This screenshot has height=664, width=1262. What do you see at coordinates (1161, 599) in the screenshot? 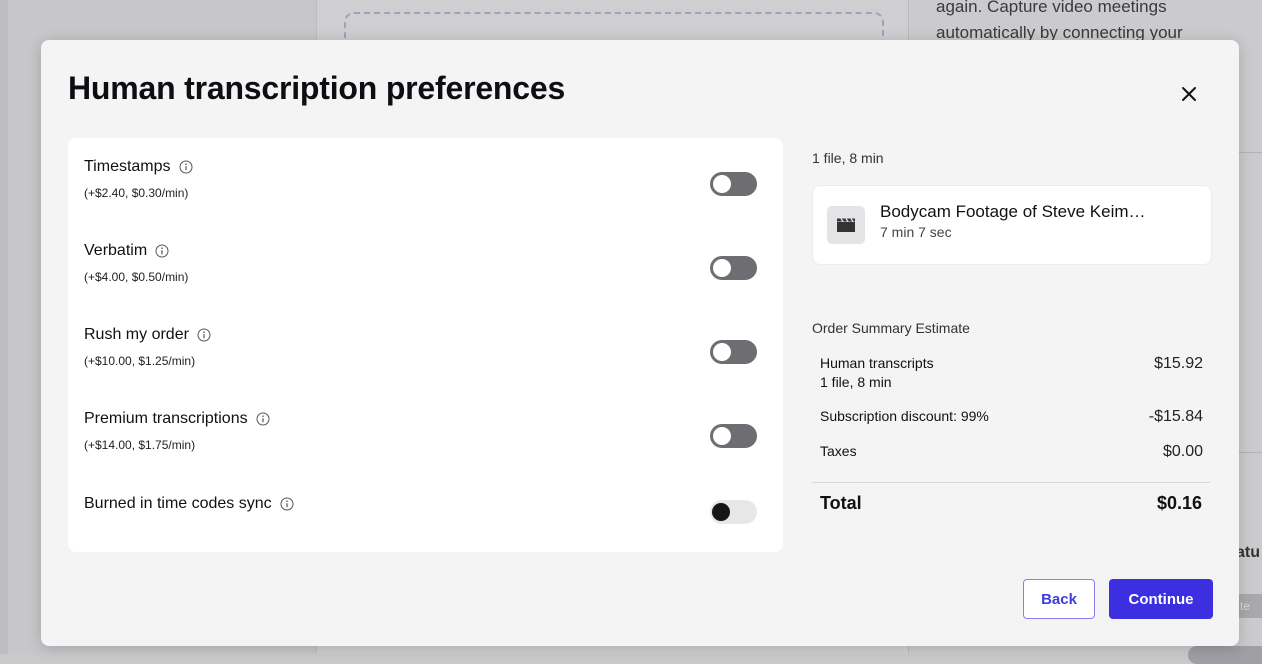
I see `continue-button: Continue` at bounding box center [1161, 599].